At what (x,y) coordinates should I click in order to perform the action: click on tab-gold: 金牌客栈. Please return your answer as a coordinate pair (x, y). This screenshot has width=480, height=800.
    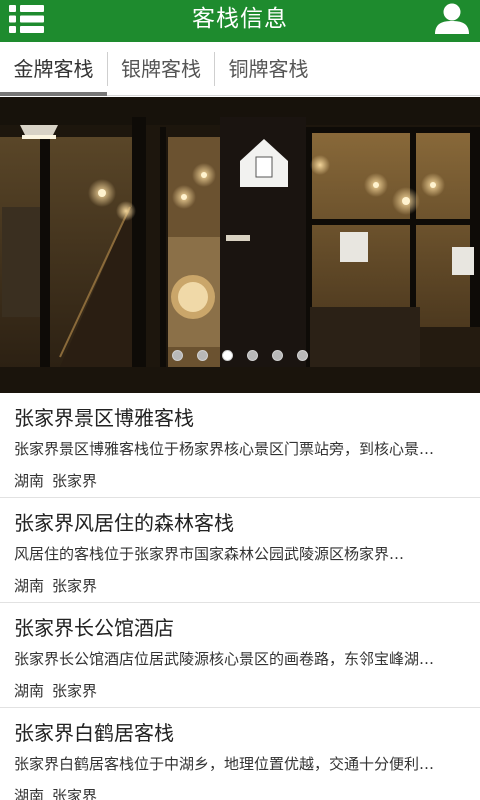
    Looking at the image, I should click on (53, 69).